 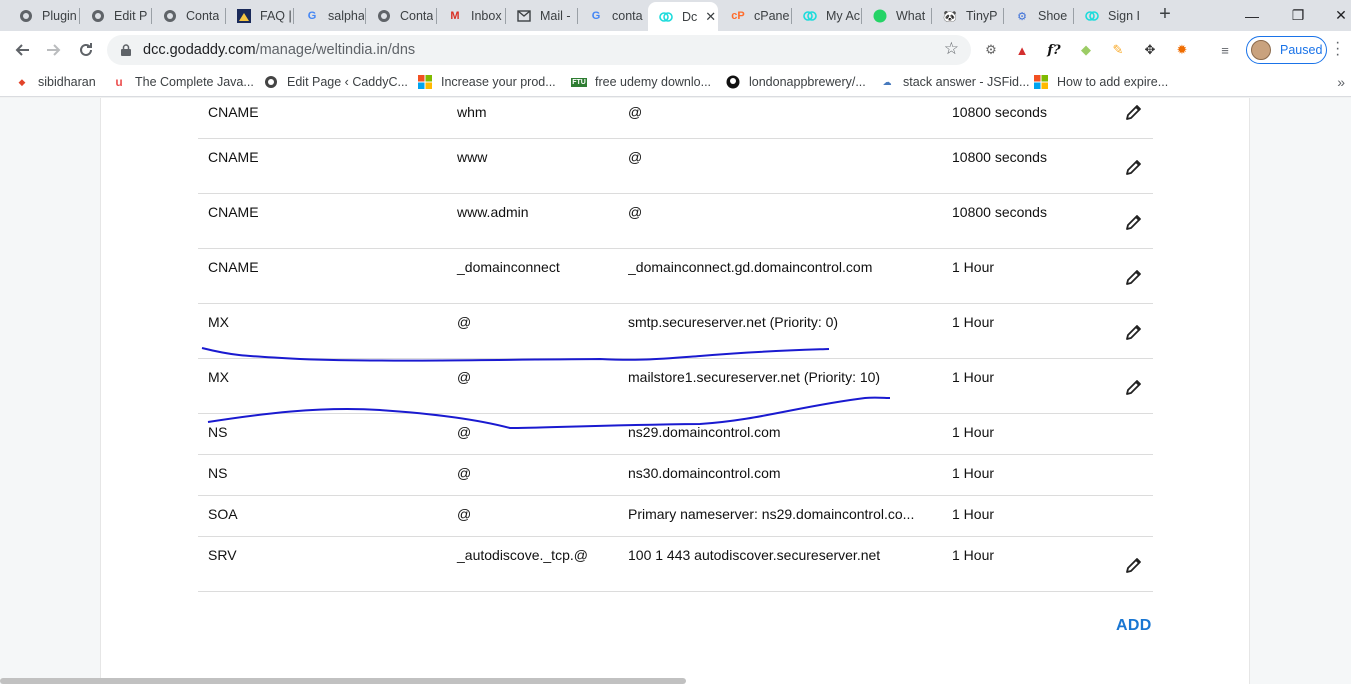 I want to click on profile-button: Paused, so click(x=1286, y=50).